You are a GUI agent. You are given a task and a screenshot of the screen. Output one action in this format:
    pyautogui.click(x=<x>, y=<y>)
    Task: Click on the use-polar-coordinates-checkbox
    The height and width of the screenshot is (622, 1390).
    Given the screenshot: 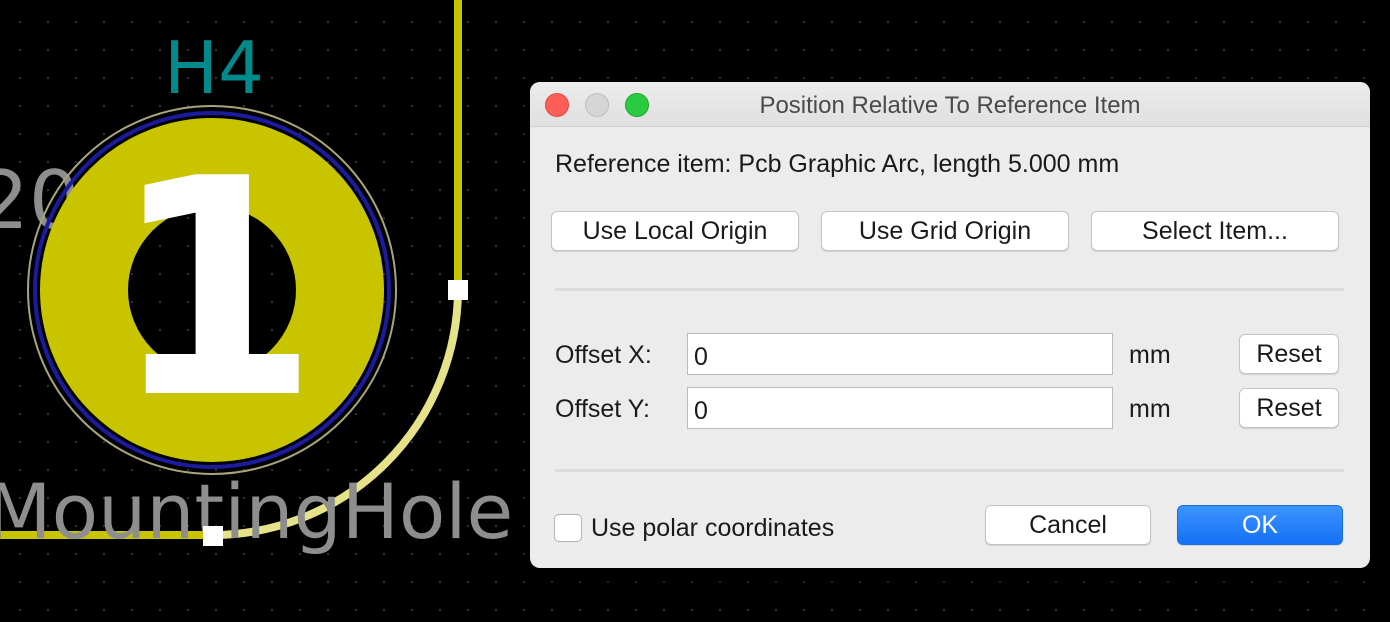 What is the action you would take?
    pyautogui.click(x=568, y=528)
    